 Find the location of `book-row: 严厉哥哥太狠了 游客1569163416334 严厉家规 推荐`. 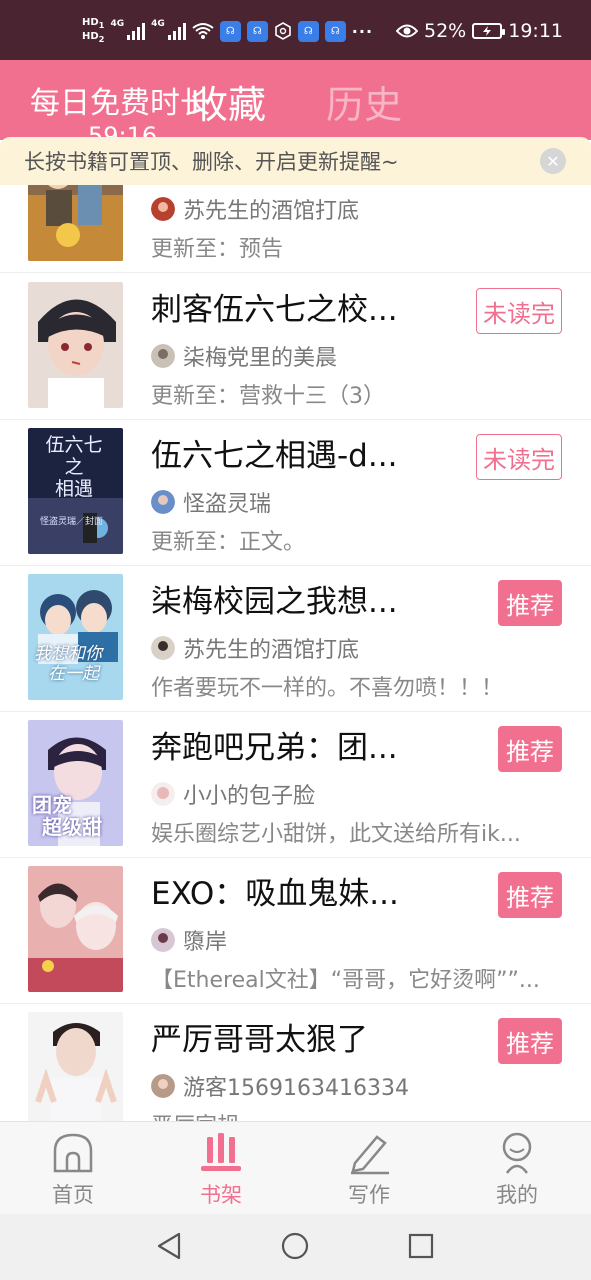

book-row: 严厉哥哥太狠了 游客1569163416334 严厉家规 推荐 is located at coordinates (295, 1062).